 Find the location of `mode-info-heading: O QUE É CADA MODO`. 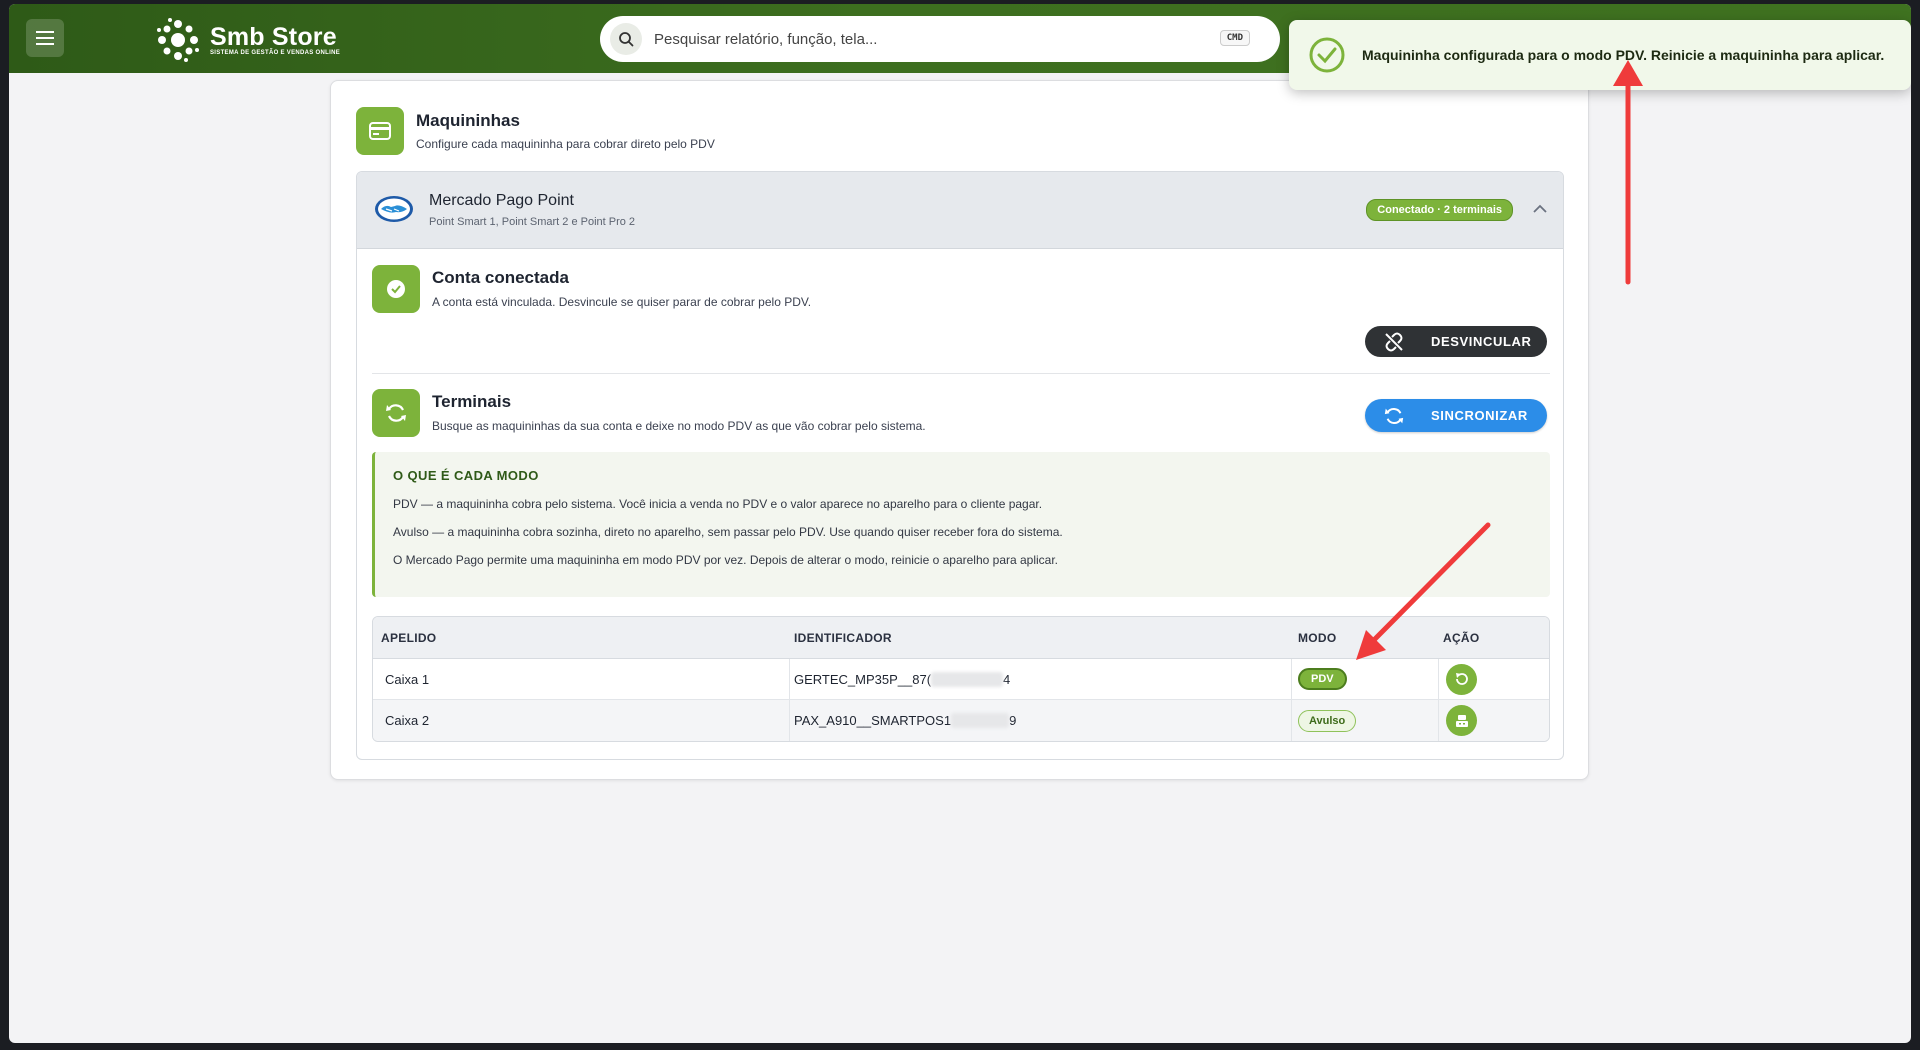

mode-info-heading: O QUE É CADA MODO is located at coordinates (466, 475).